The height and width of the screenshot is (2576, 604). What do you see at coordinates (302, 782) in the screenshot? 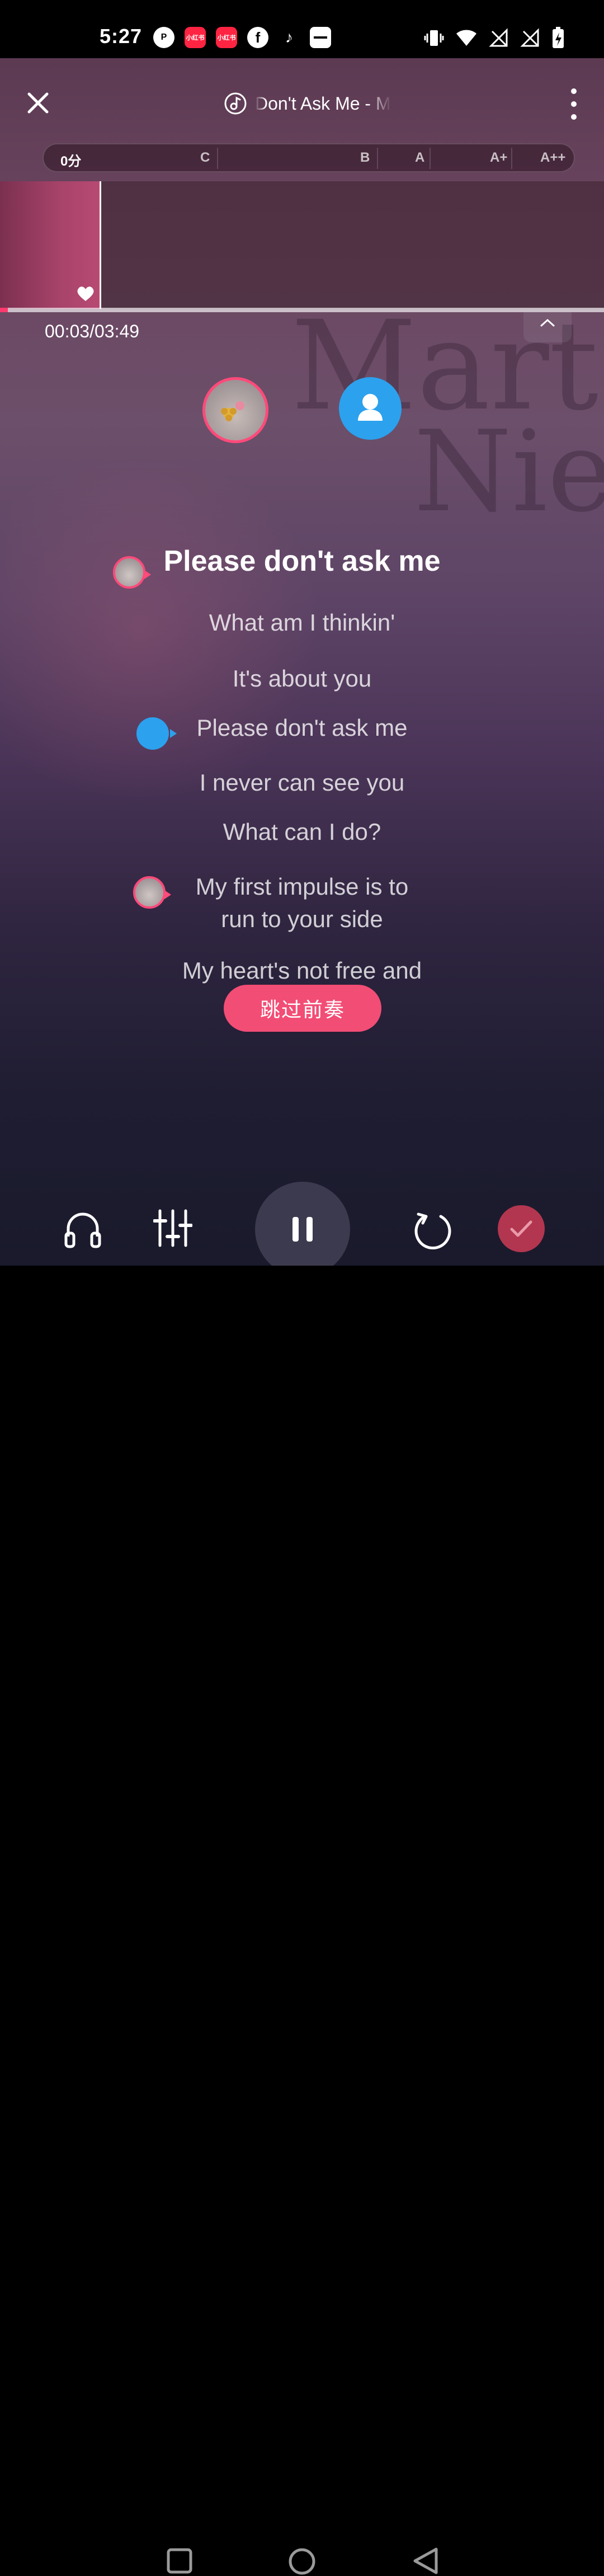
I see `lyric-line: I never can see you` at bounding box center [302, 782].